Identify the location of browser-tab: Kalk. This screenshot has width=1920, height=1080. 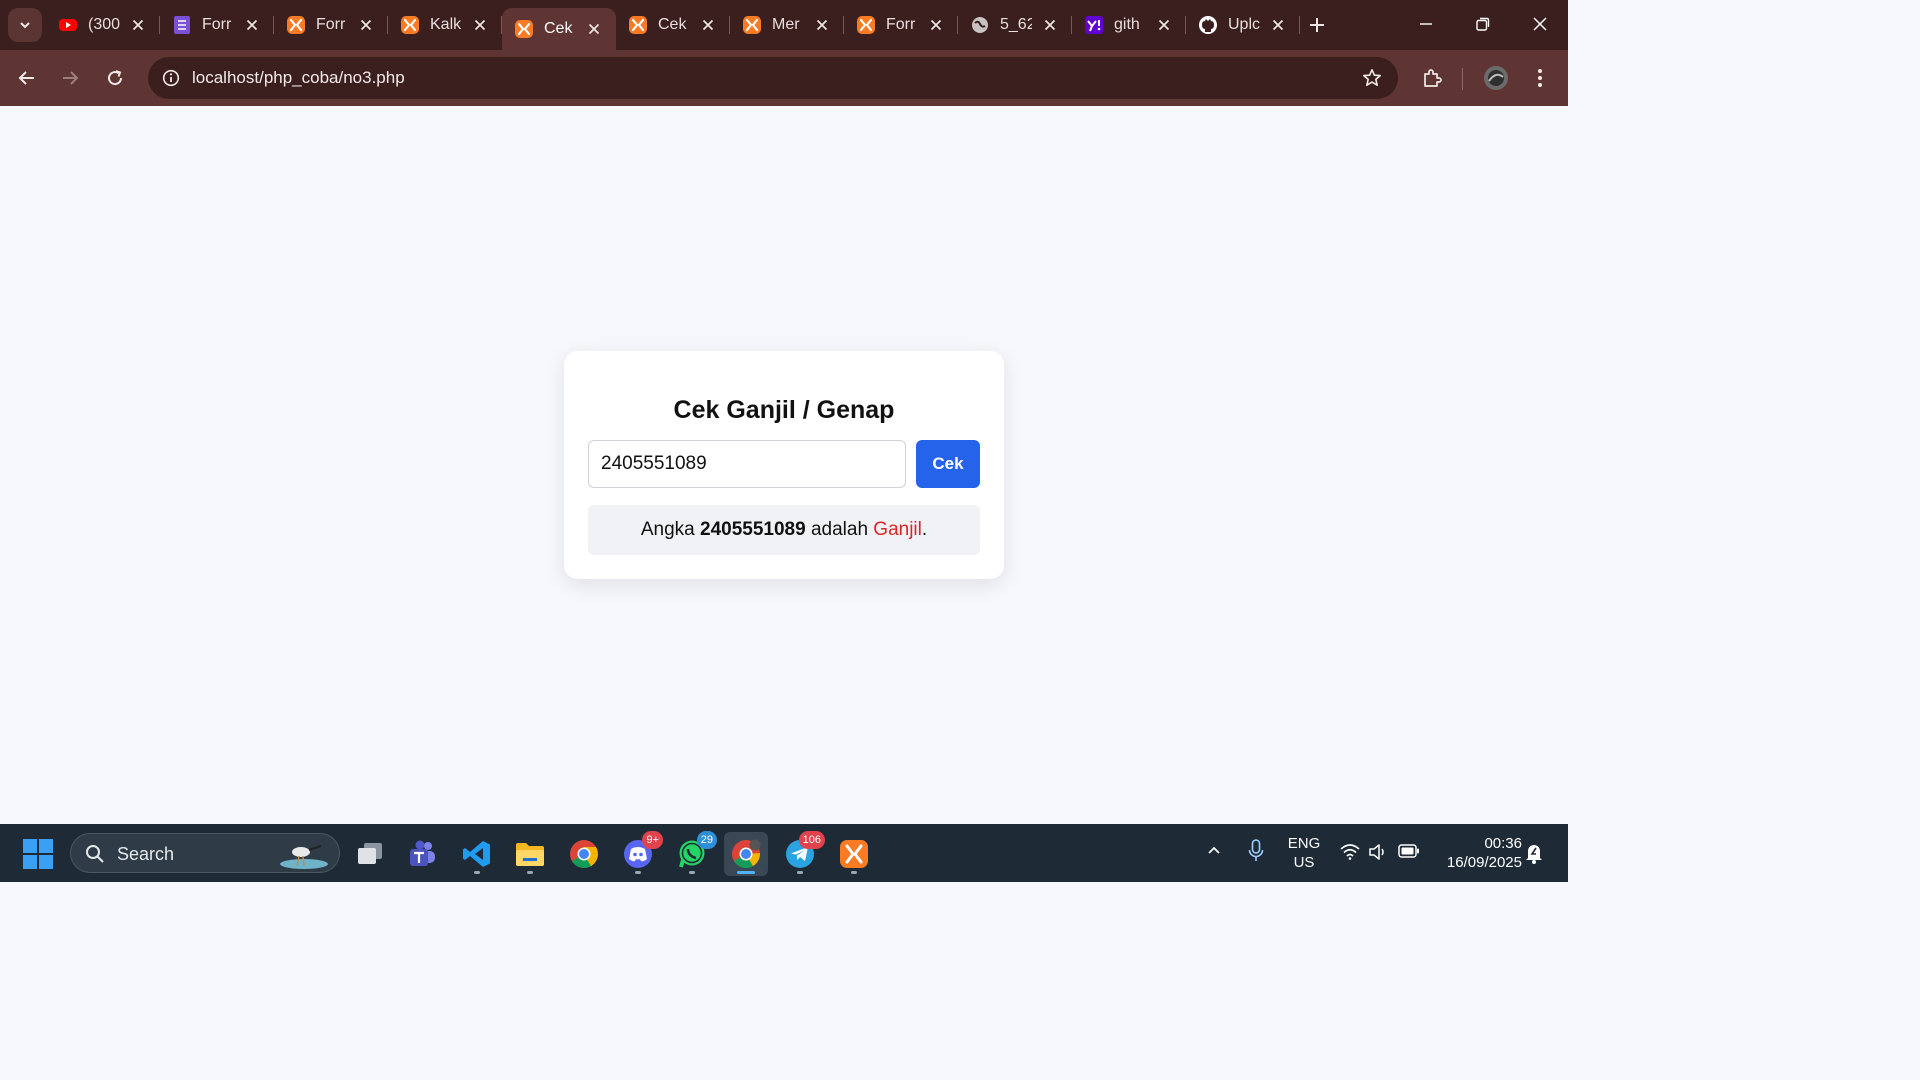
(445, 25).